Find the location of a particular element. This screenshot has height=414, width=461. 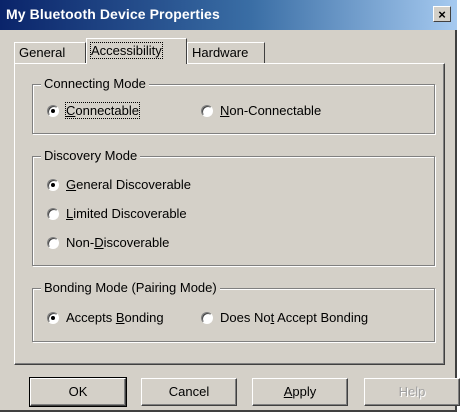

non-connectable-label: Non-Connectable is located at coordinates (271, 110).